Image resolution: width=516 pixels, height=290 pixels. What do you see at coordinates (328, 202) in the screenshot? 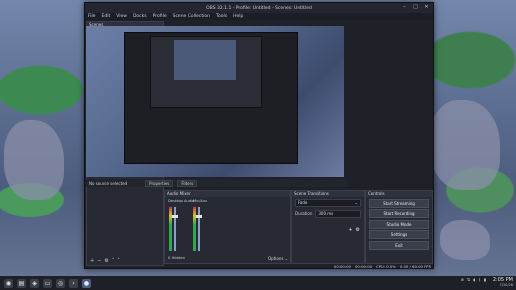
I see `transition-type-select: Fade ⌄` at bounding box center [328, 202].